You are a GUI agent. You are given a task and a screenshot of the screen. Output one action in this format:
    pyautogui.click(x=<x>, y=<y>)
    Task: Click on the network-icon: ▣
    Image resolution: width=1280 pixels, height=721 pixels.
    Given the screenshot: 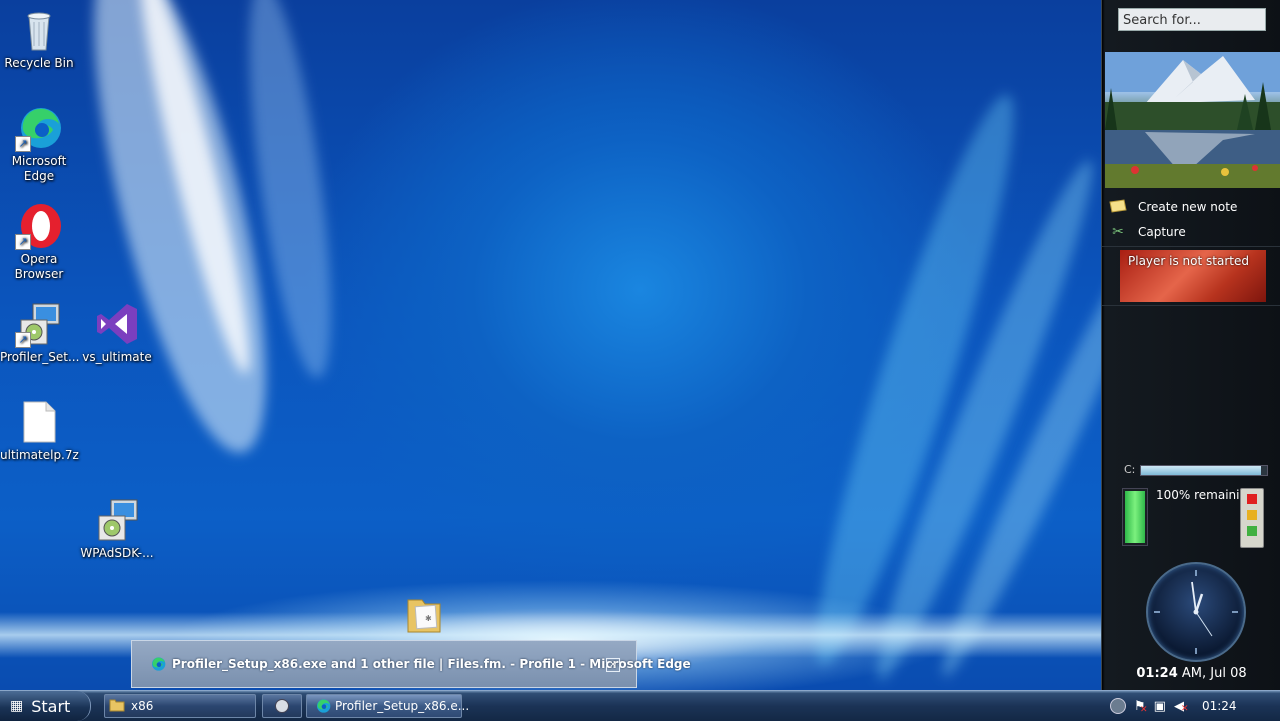 What is the action you would take?
    pyautogui.click(x=1160, y=706)
    